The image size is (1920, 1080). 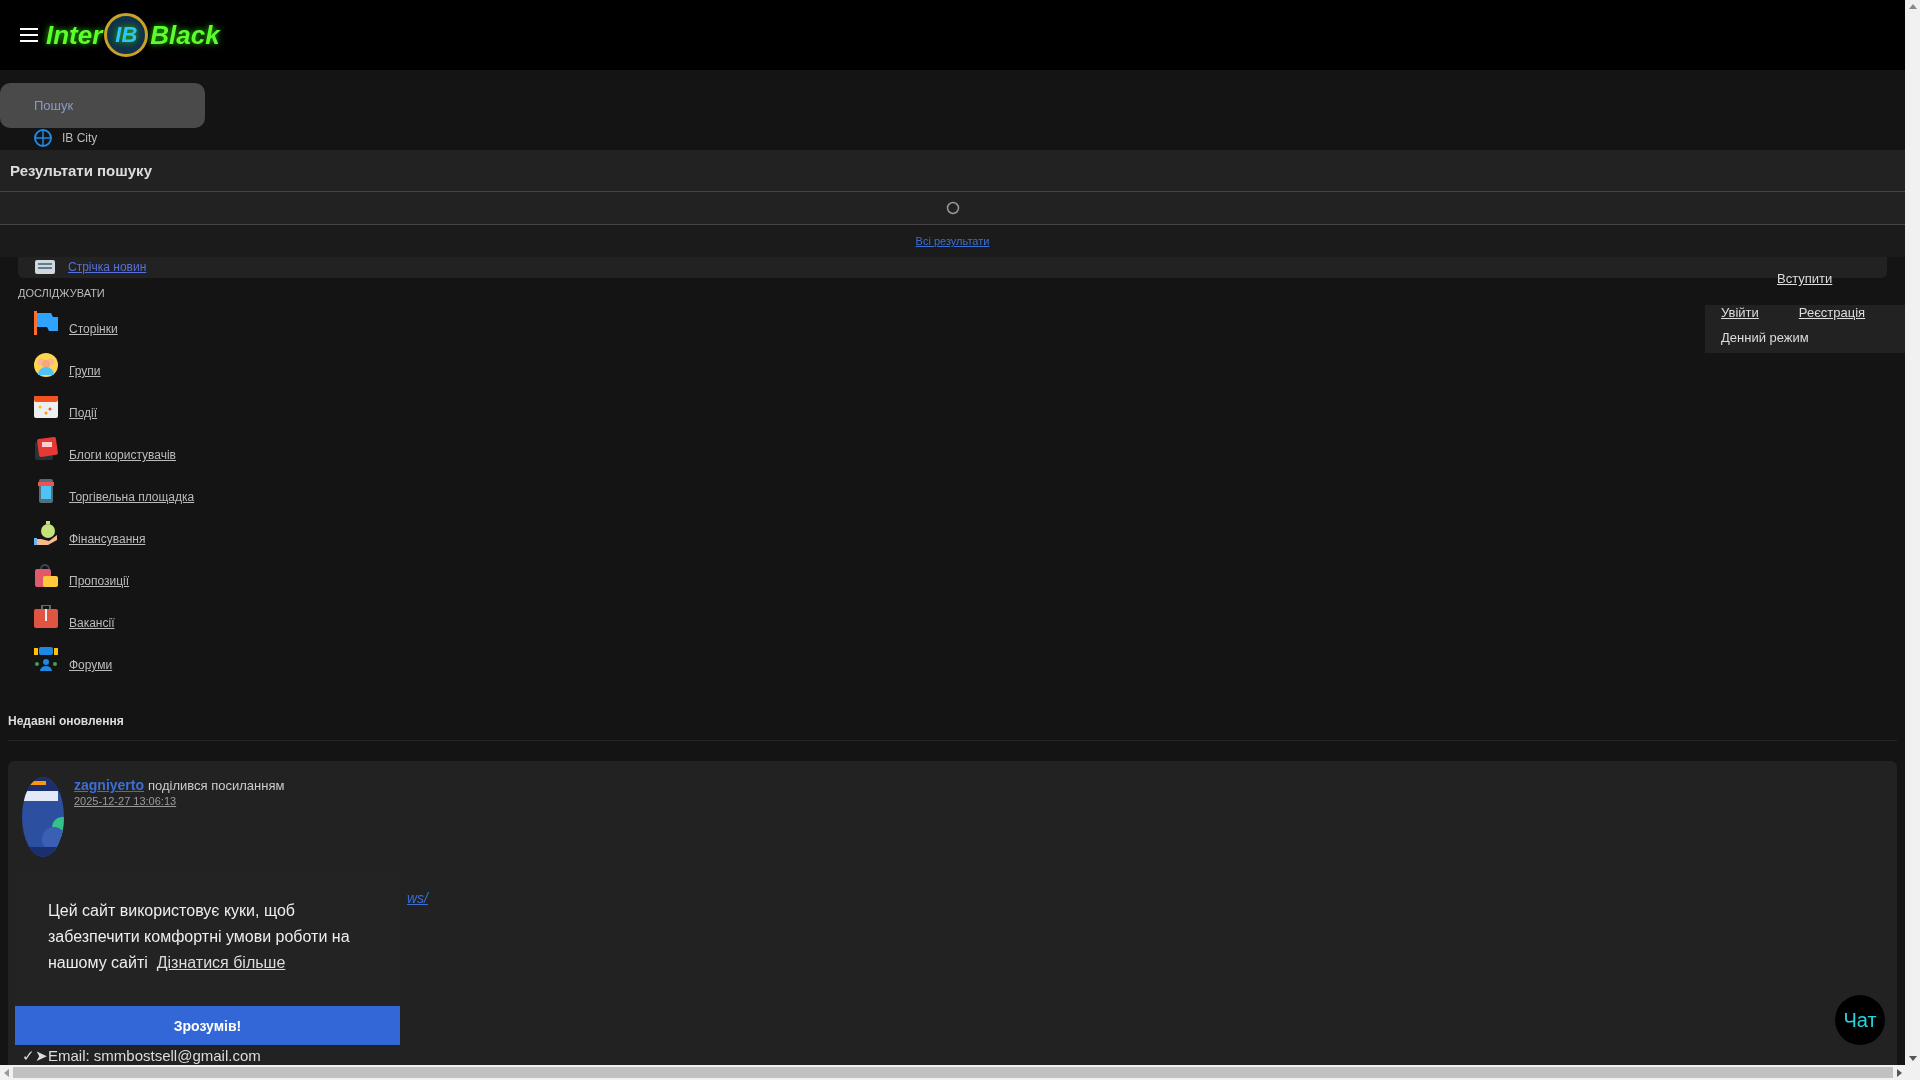 What do you see at coordinates (91, 665) in the screenshot?
I see `sidebar-link: Форуми` at bounding box center [91, 665].